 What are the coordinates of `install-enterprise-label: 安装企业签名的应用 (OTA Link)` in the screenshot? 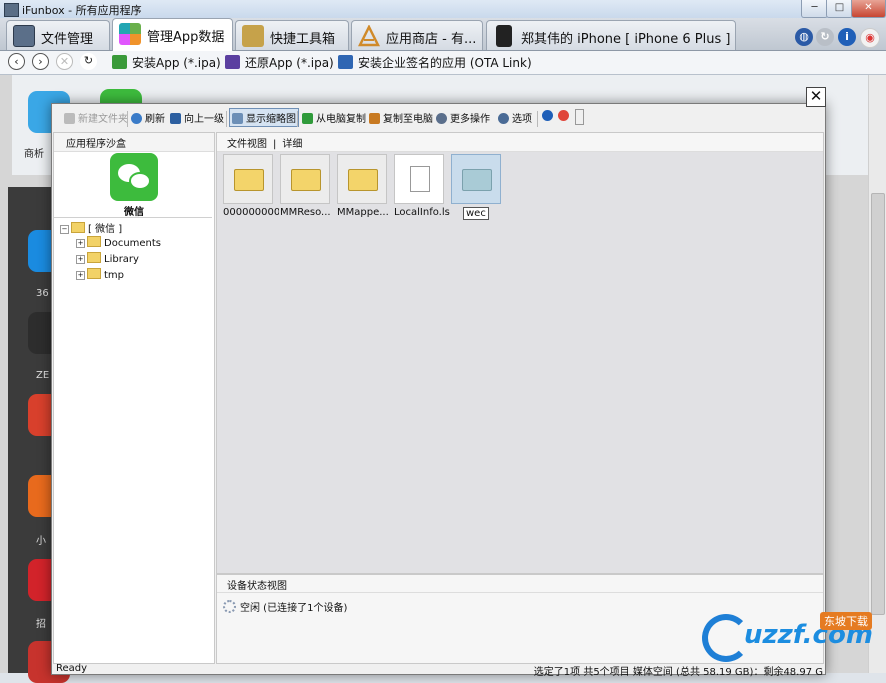 It's located at (445, 63).